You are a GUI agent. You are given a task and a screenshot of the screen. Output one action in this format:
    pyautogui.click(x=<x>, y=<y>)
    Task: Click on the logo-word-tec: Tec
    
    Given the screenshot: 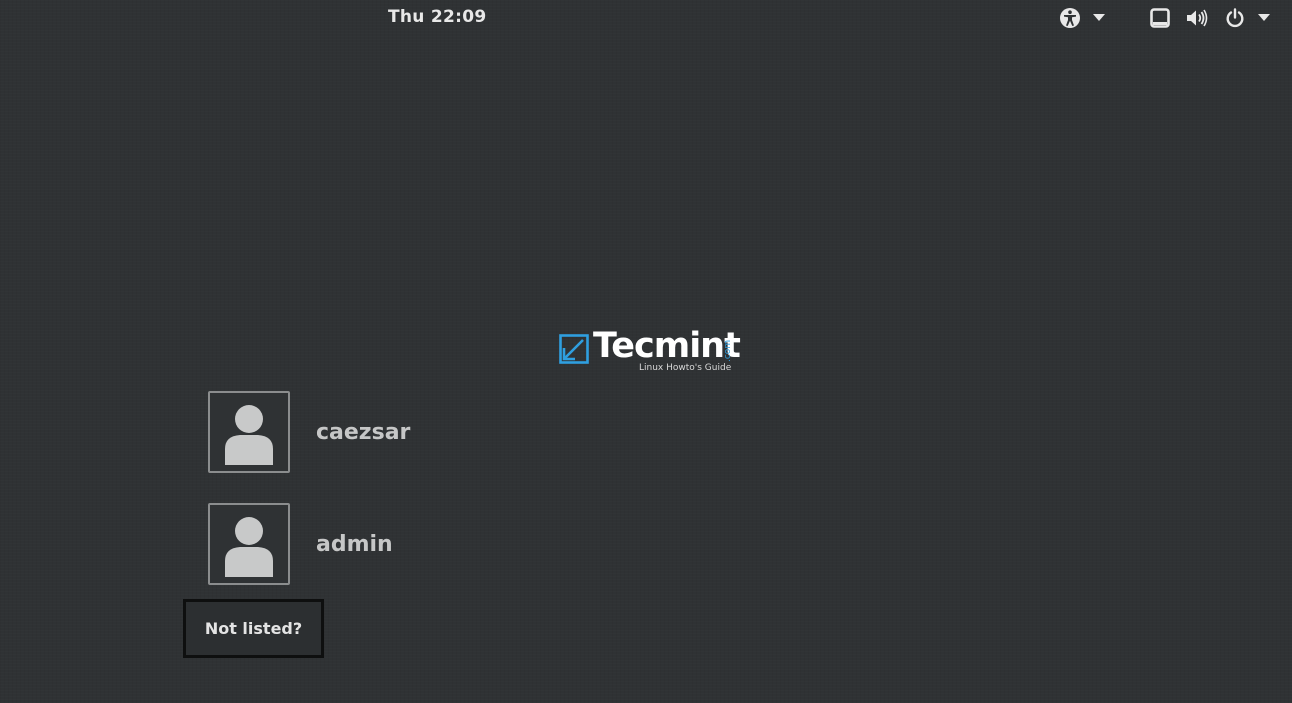 What is the action you would take?
    pyautogui.click(x=624, y=346)
    